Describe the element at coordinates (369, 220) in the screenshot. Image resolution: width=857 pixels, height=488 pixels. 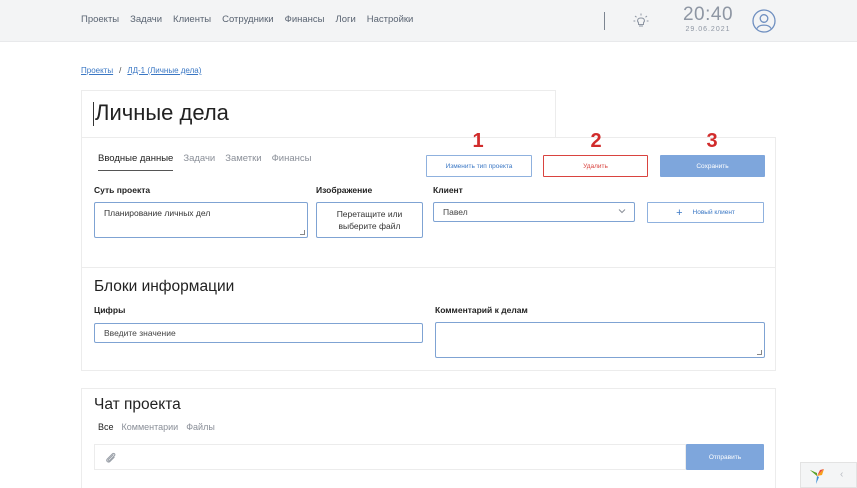
I see `image-dropzone: Перетащите или выберите файл` at that location.